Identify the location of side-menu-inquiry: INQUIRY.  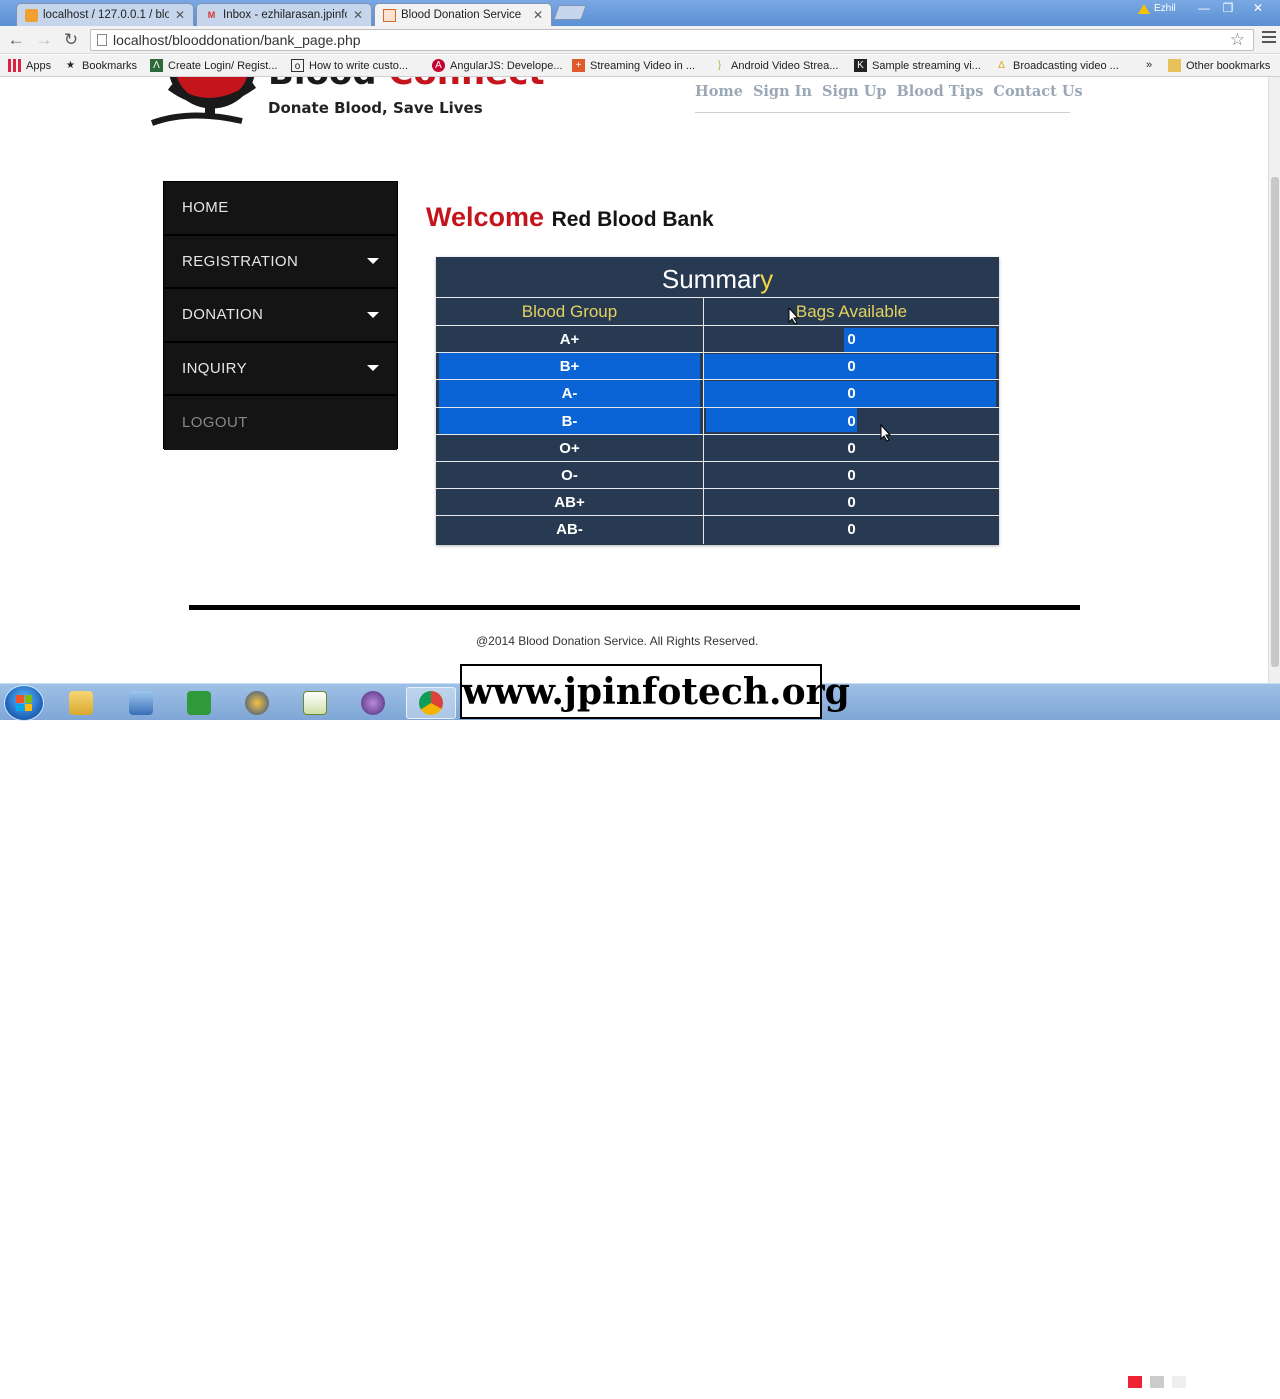
(280, 369).